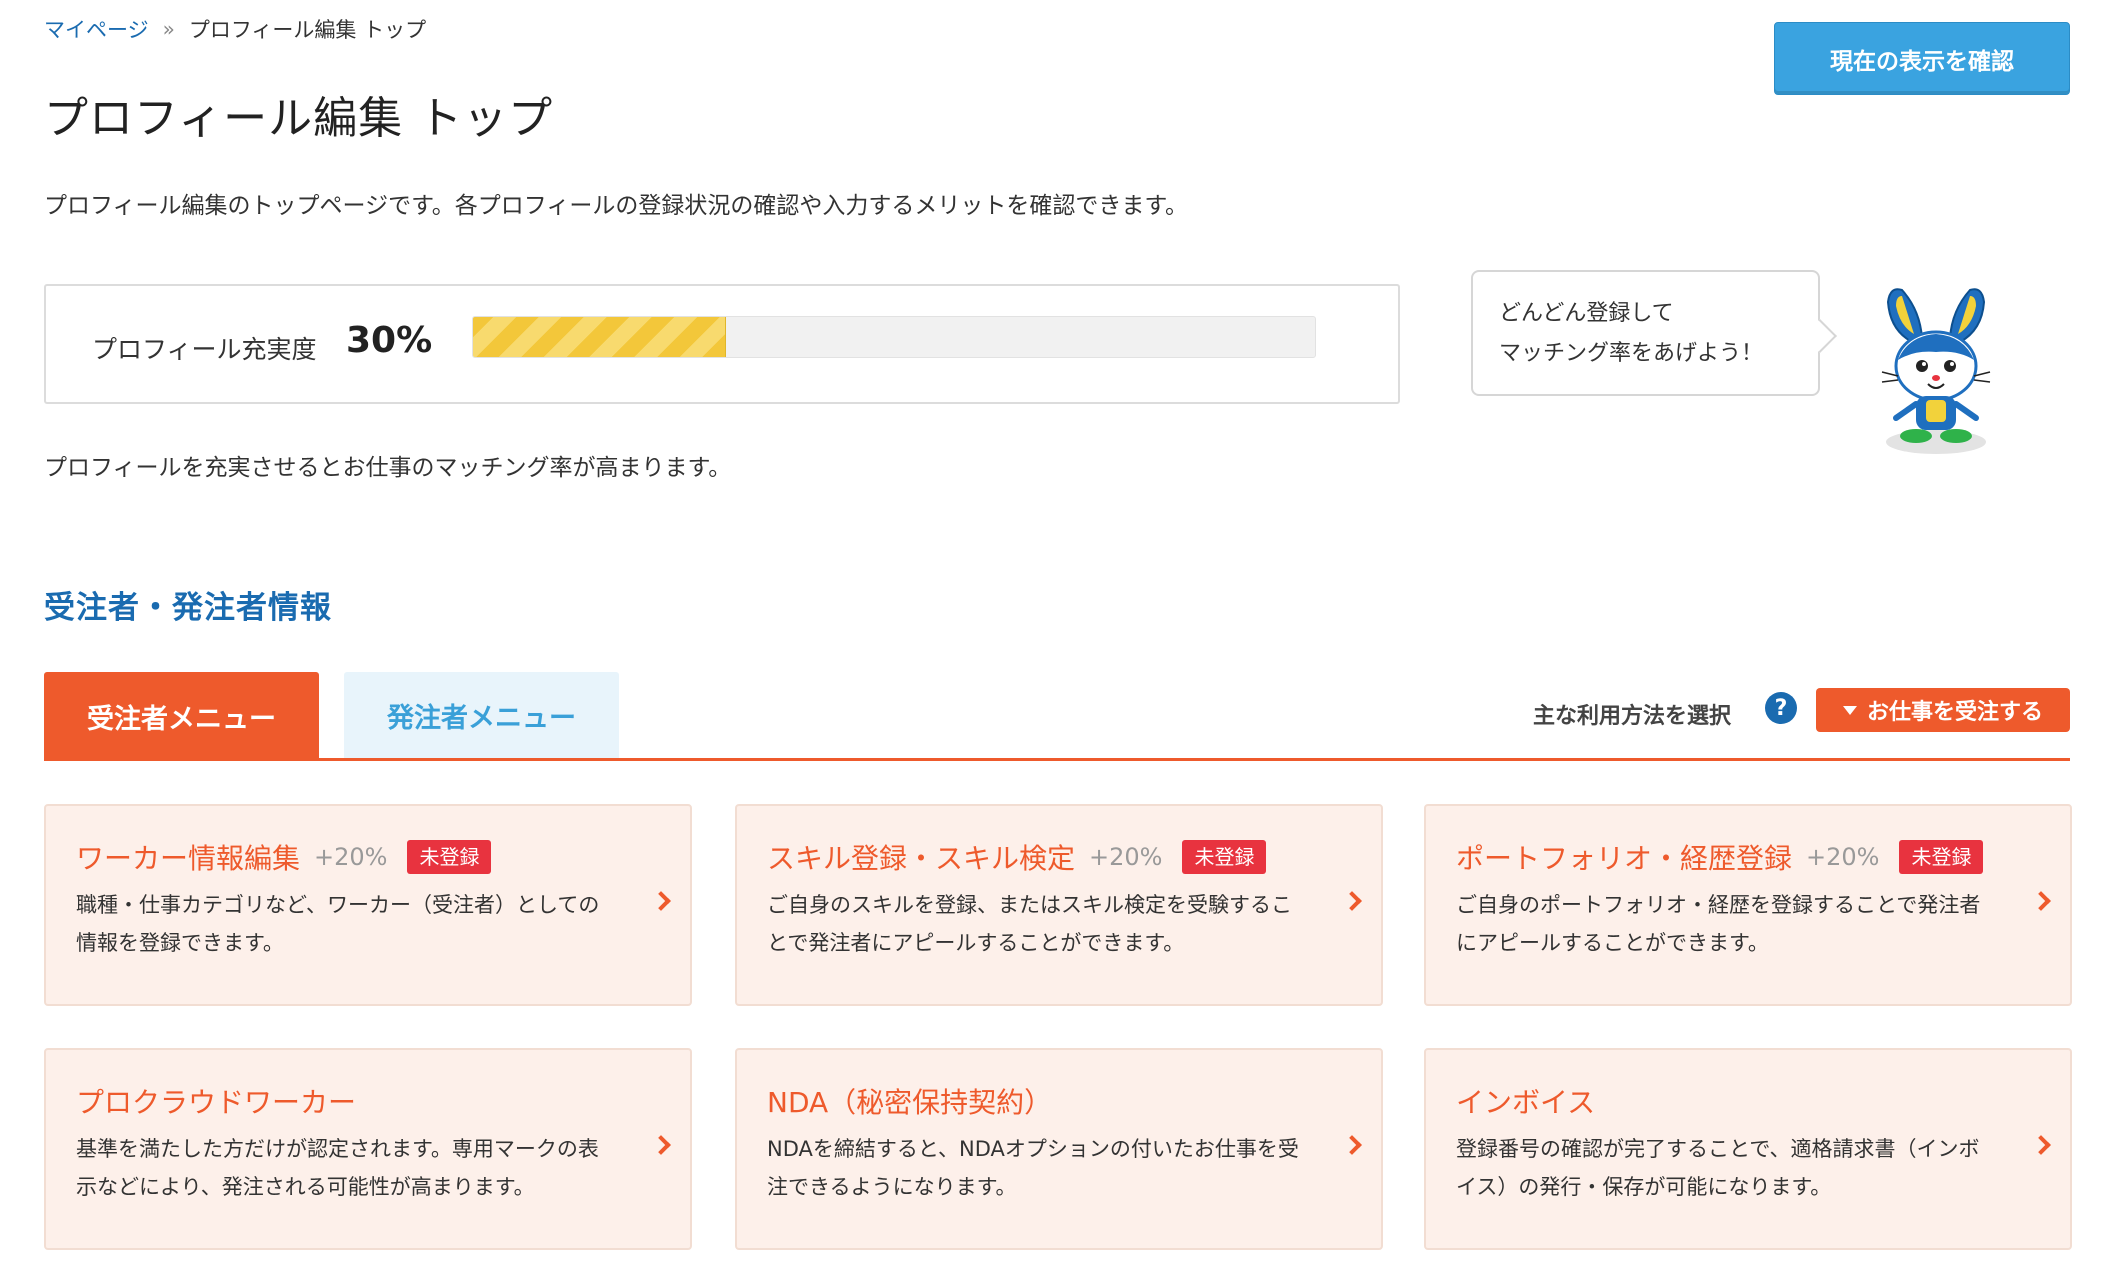 The image size is (2120, 1262). I want to click on card-title: NDA（秘密保持契約）, so click(910, 1102).